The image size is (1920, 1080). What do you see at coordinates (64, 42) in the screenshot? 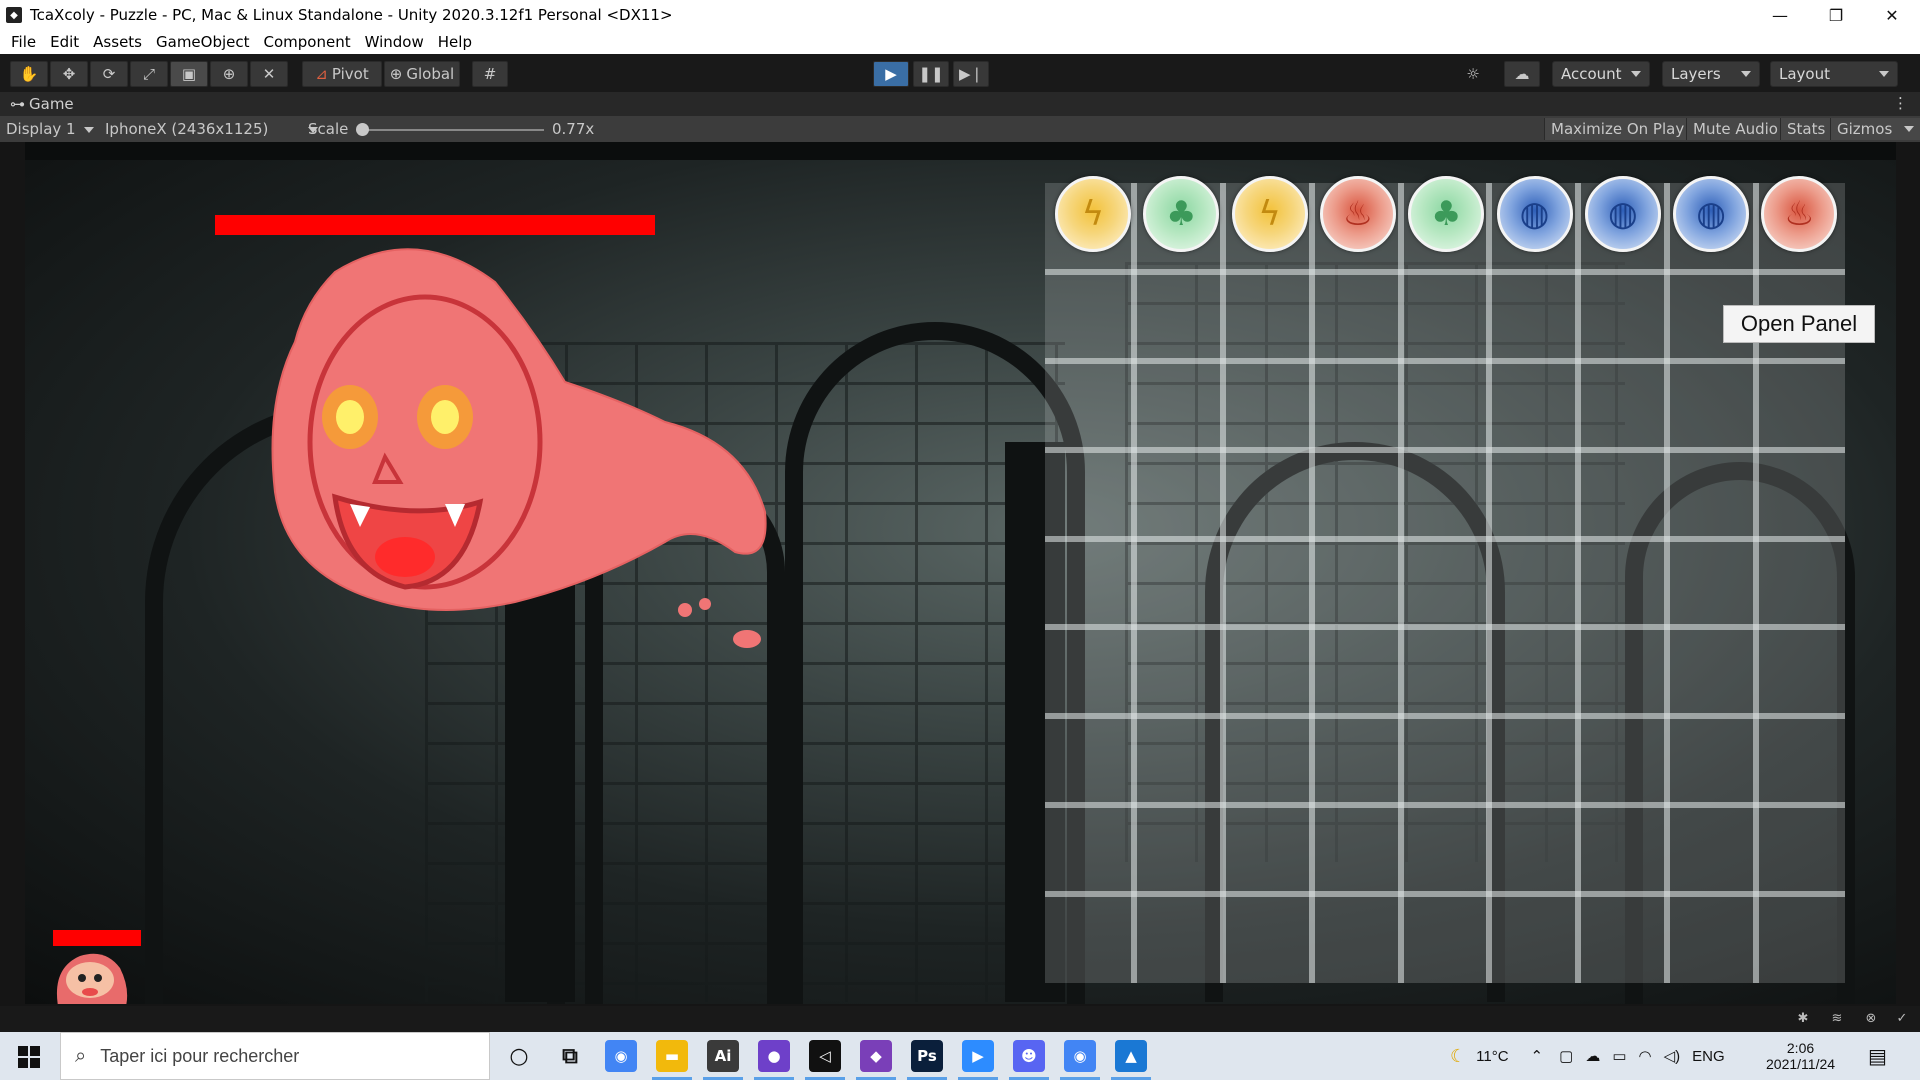
I see `menu-edit: Edit` at bounding box center [64, 42].